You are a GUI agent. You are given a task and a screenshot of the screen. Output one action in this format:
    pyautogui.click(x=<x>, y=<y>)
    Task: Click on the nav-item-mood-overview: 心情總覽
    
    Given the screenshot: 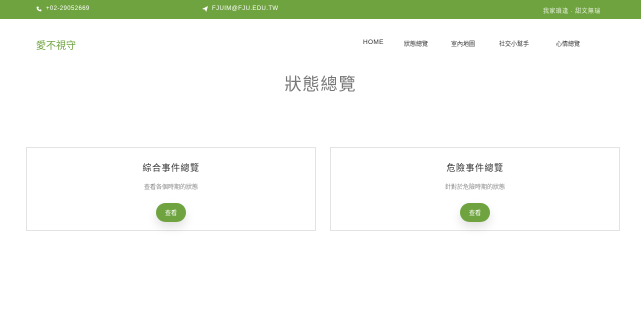 What is the action you would take?
    pyautogui.click(x=568, y=43)
    